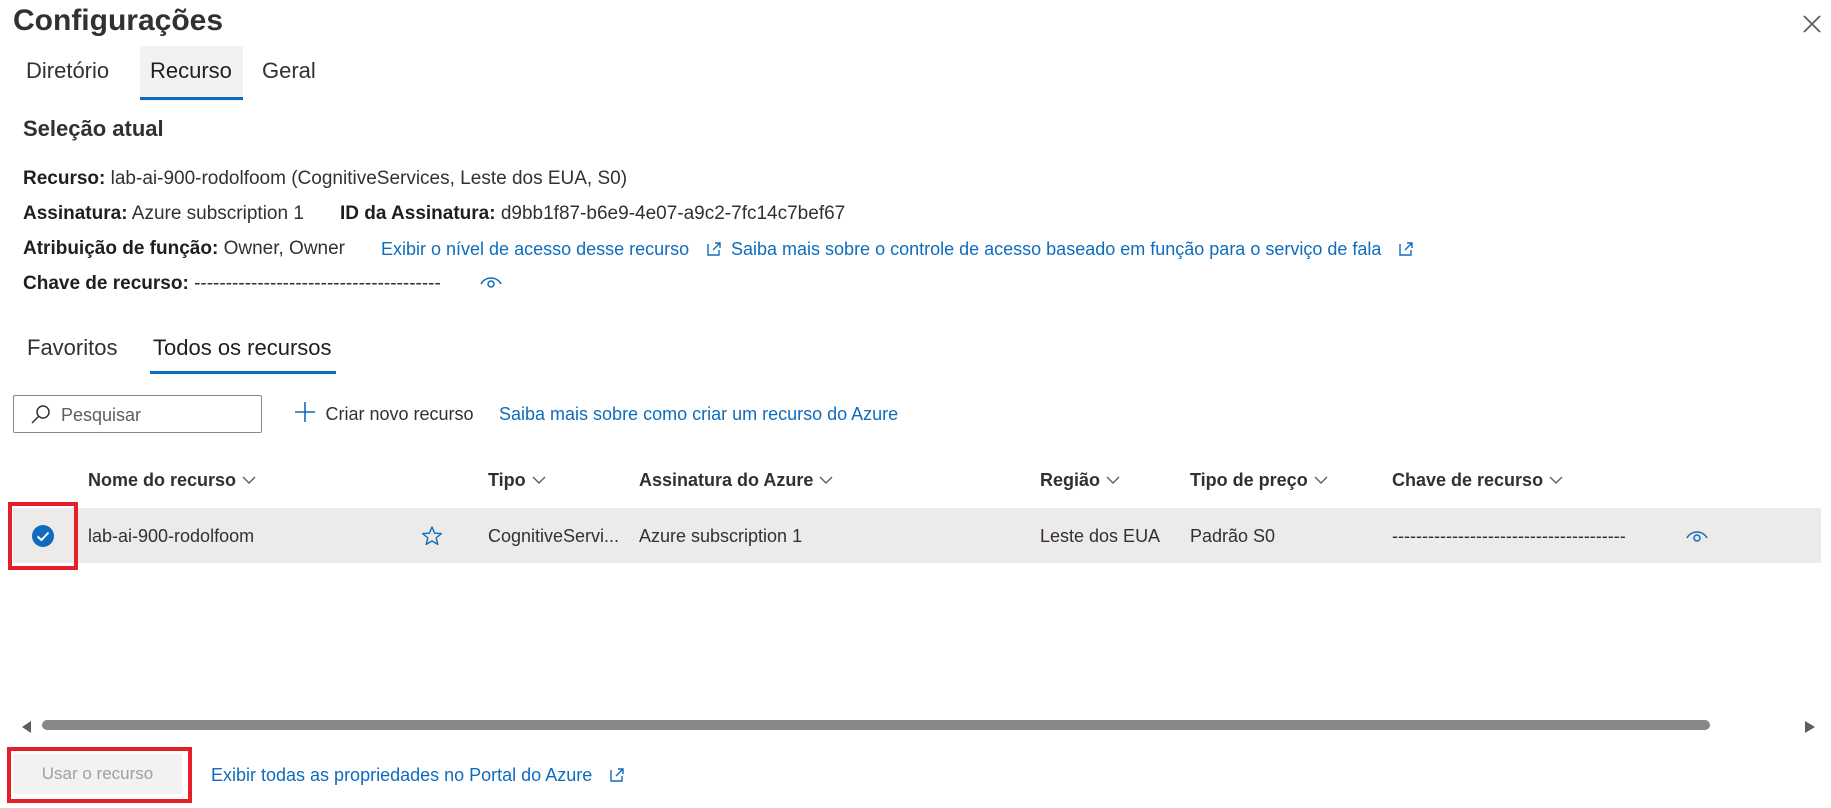 This screenshot has height=808, width=1831. I want to click on column-header-subscription: Assinatura do Azure, so click(736, 480).